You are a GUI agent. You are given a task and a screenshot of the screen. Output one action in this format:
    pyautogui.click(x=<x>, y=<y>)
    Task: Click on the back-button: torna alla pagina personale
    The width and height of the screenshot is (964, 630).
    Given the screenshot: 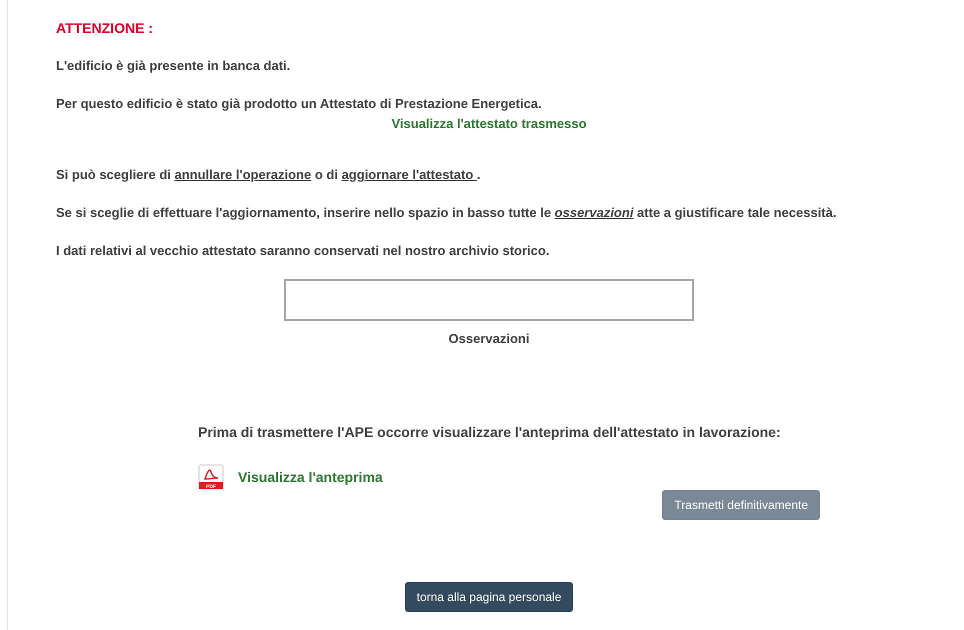 What is the action you would take?
    pyautogui.click(x=489, y=597)
    